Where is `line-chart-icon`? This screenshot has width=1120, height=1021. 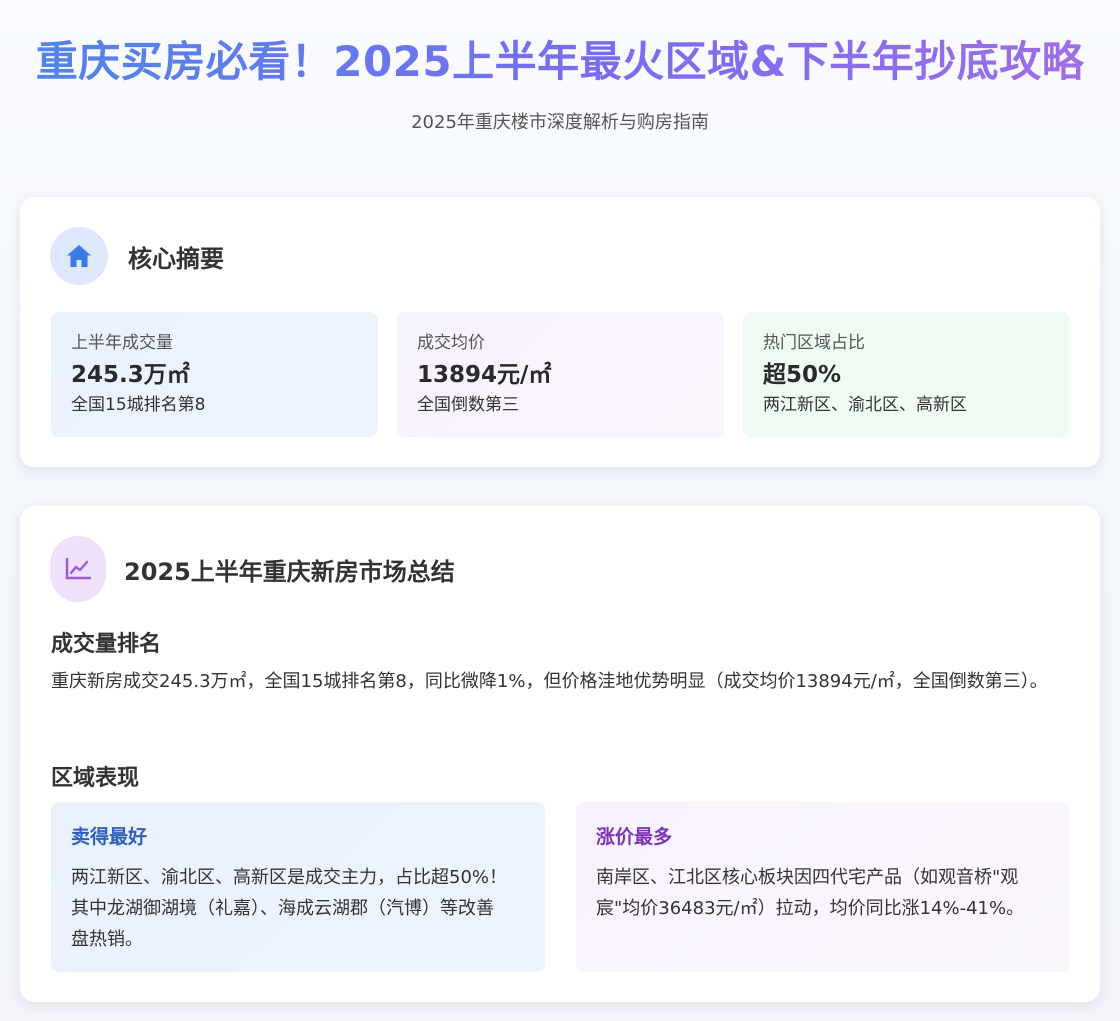
line-chart-icon is located at coordinates (78, 569).